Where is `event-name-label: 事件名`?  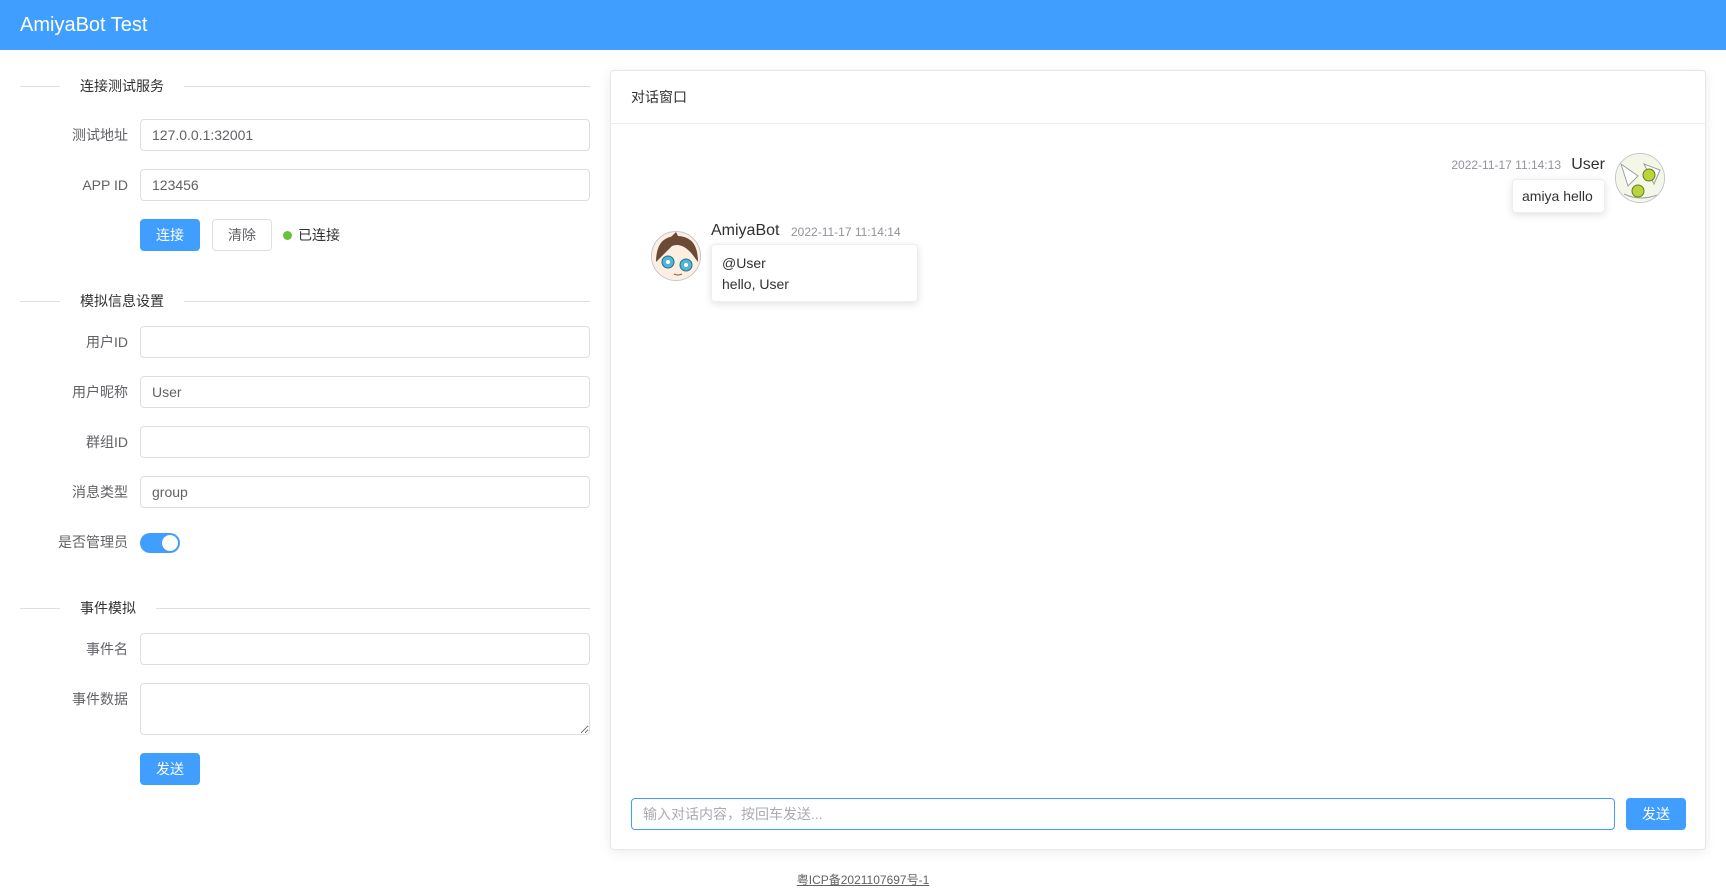 event-name-label: 事件名 is located at coordinates (107, 649).